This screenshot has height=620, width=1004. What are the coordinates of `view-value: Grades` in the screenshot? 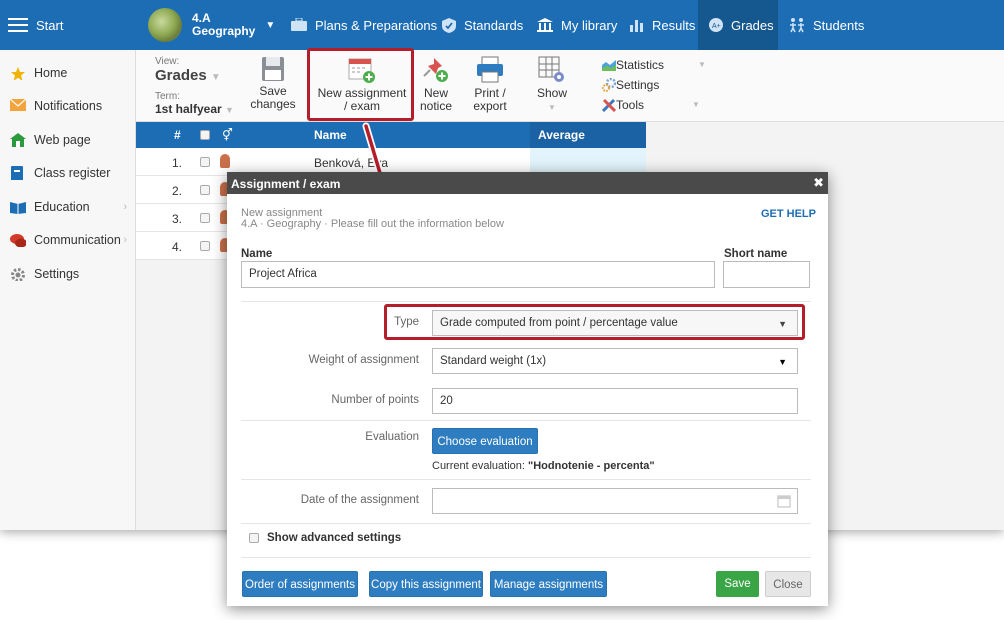 It's located at (181, 75).